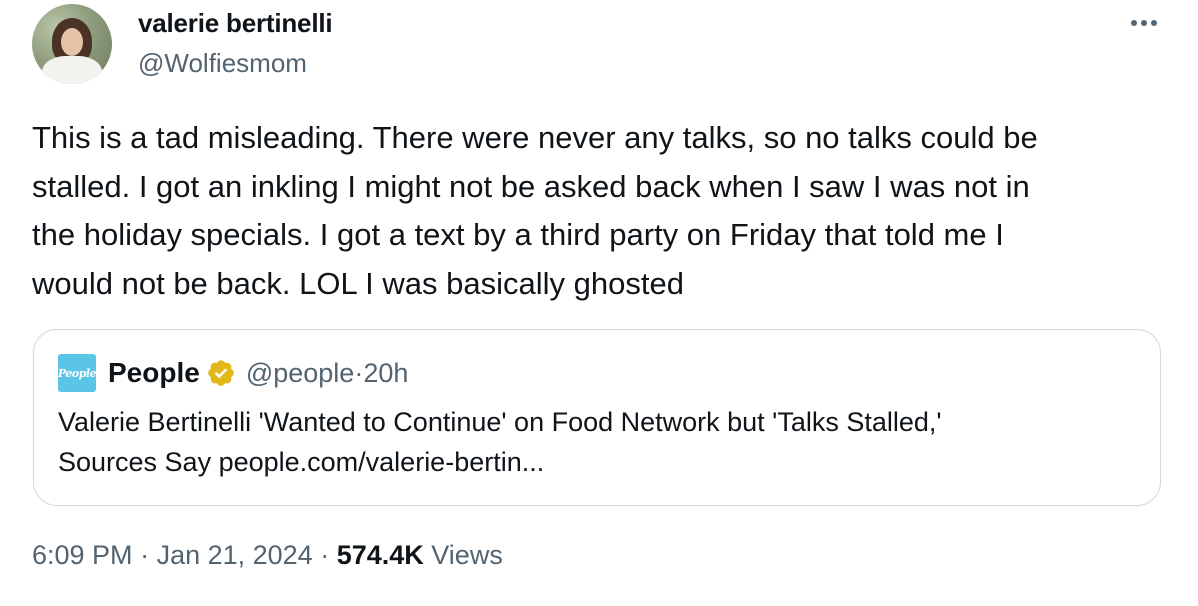 The width and height of the screenshot is (1198, 606). I want to click on views-count: 574.4K, so click(380, 555).